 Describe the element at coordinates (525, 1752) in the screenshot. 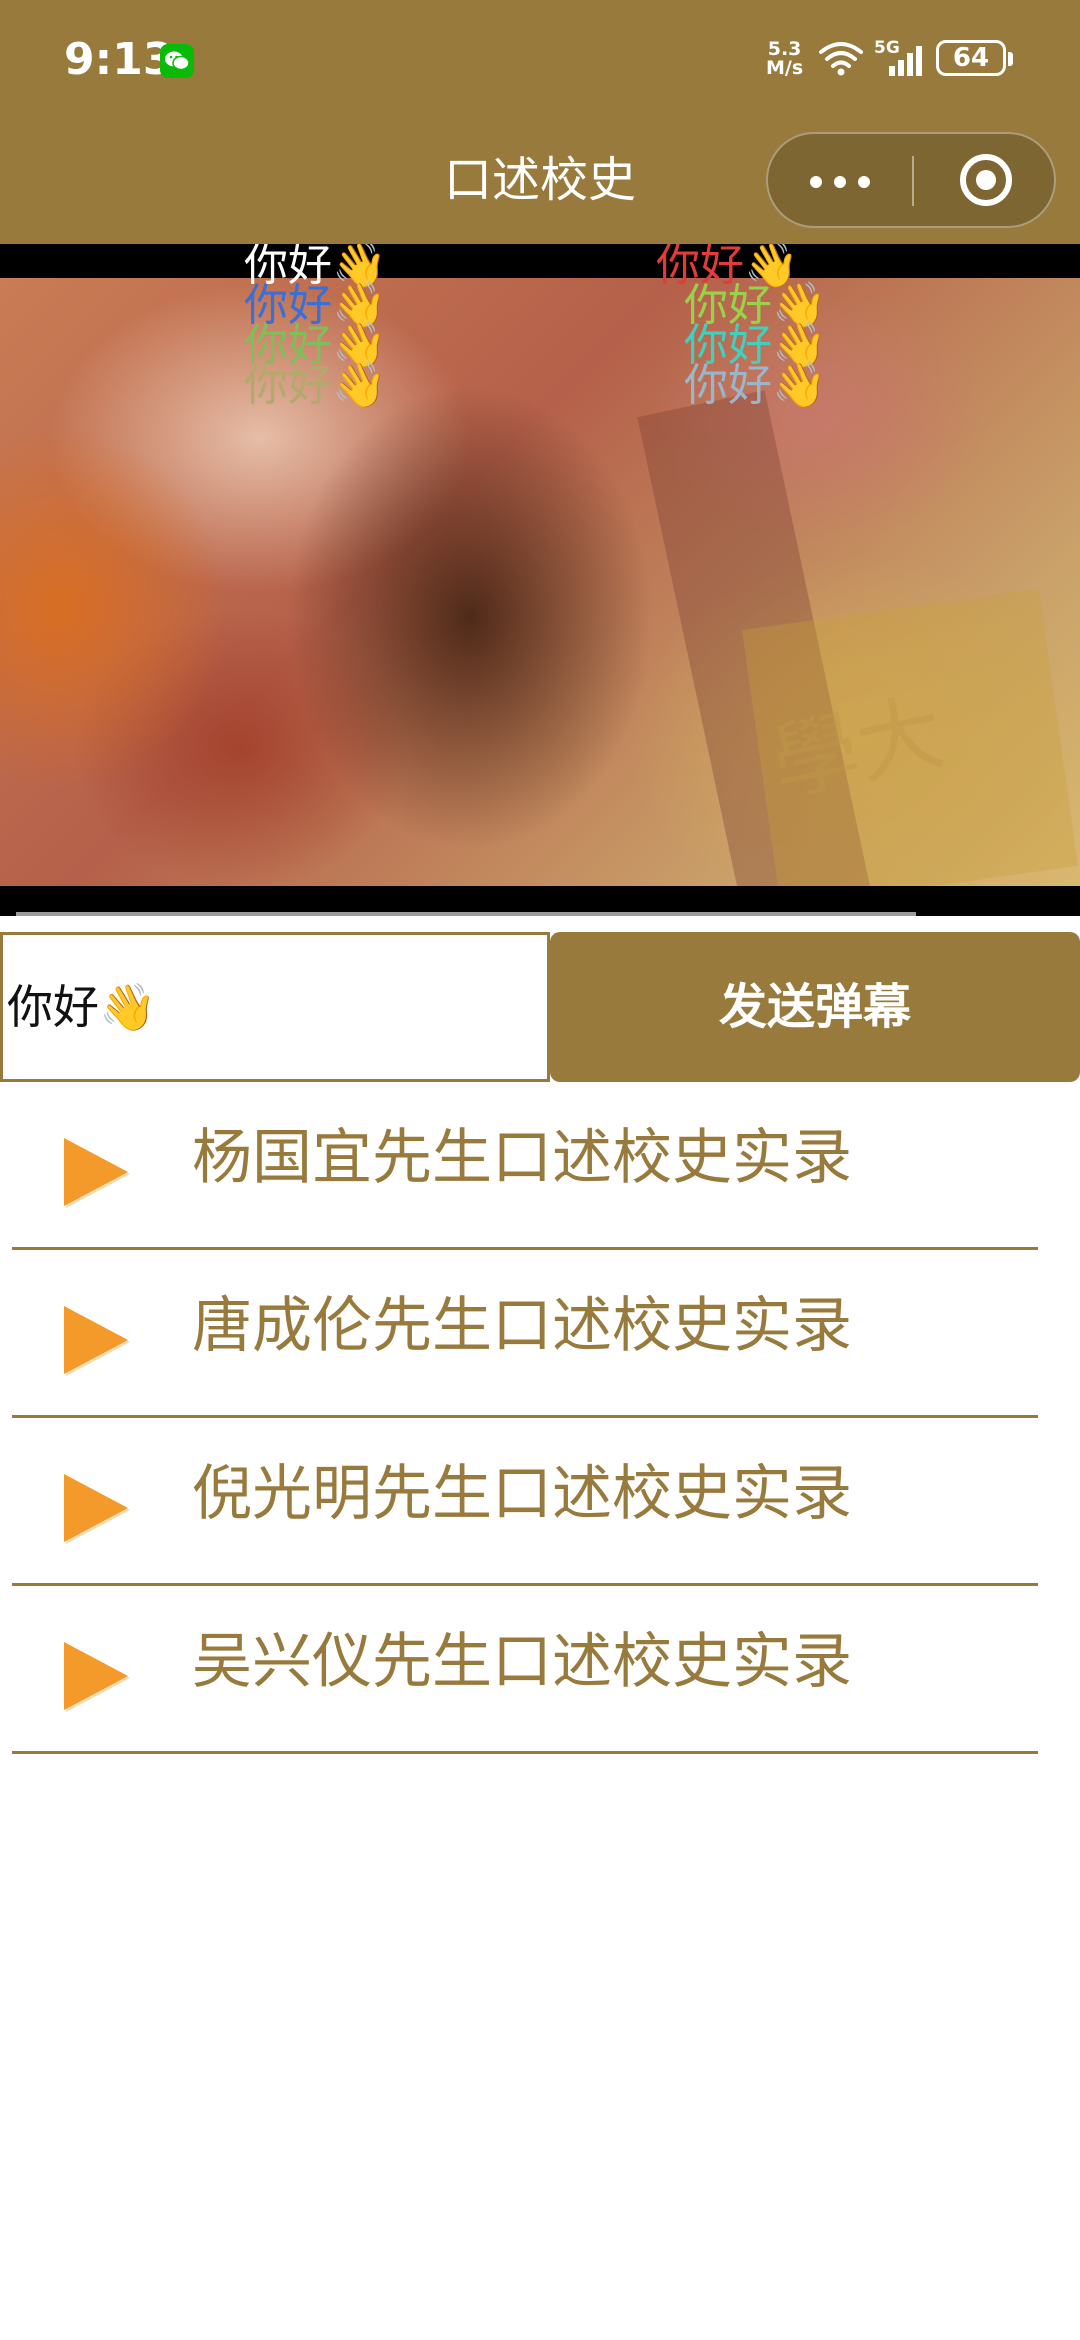

I see `list-divider` at that location.